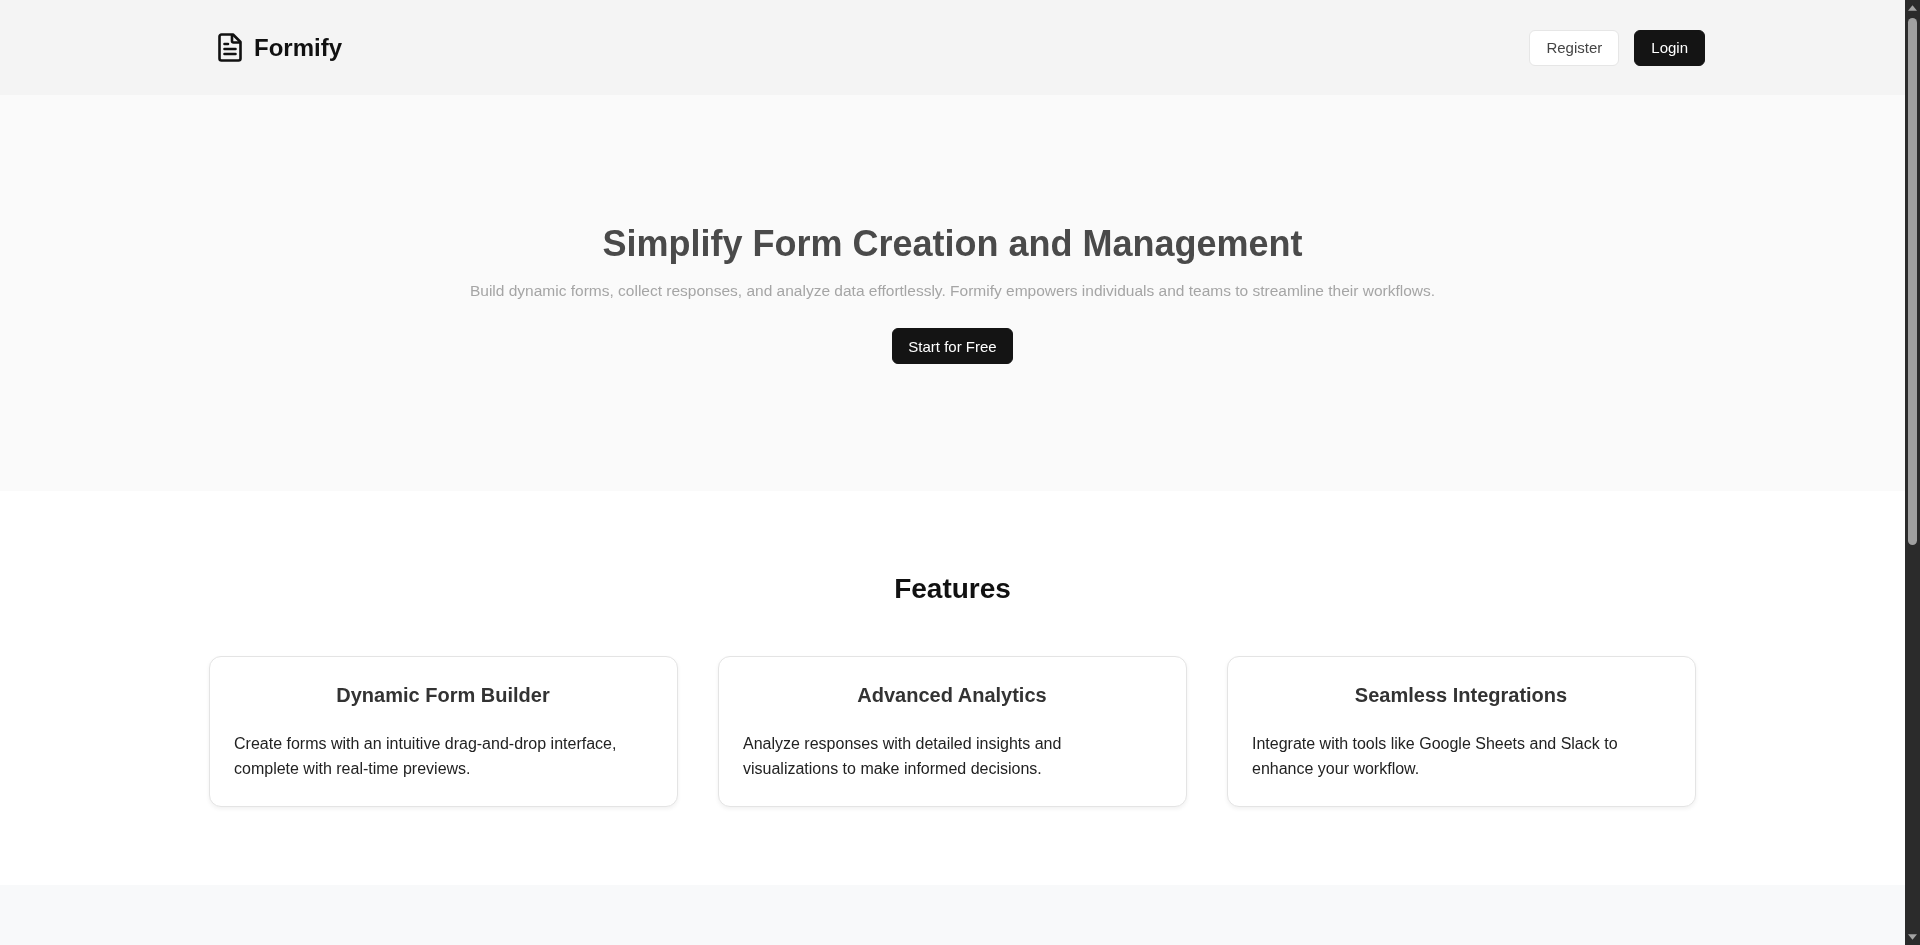  Describe the element at coordinates (952, 589) in the screenshot. I see `section-heading: Features` at that location.